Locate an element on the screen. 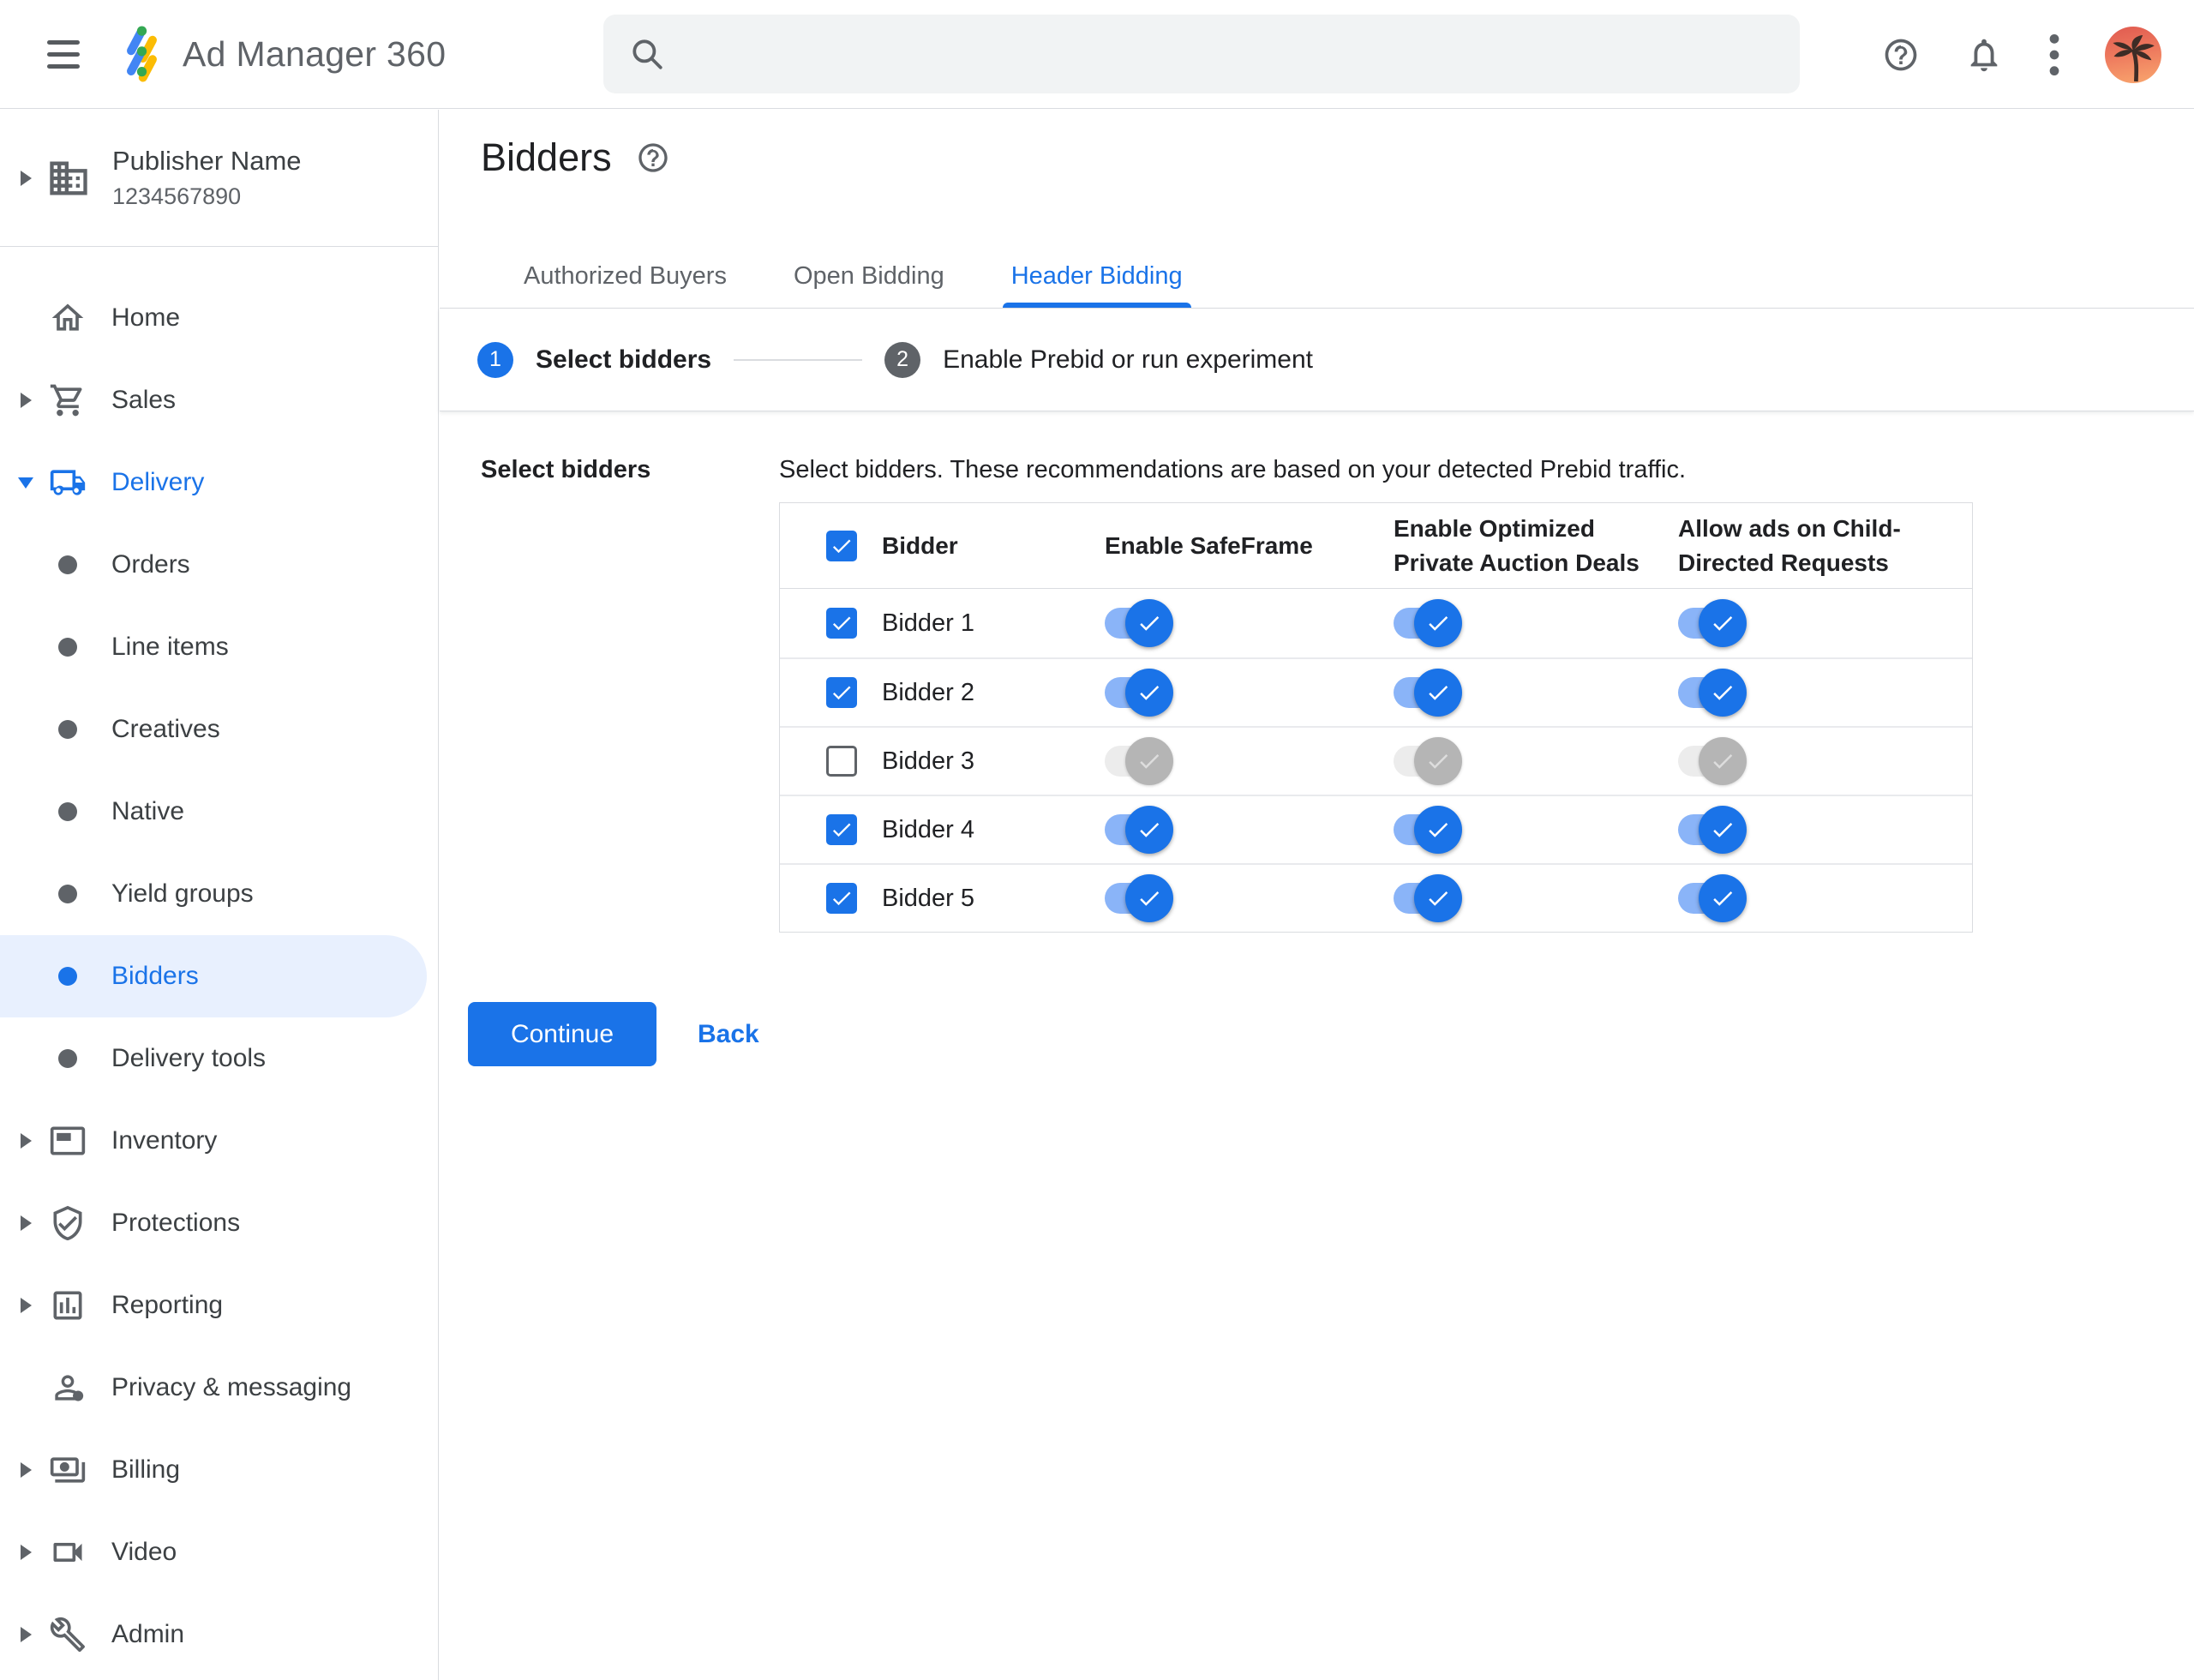 The height and width of the screenshot is (1680, 2194). table-row: Bidder 1 is located at coordinates (1376, 623).